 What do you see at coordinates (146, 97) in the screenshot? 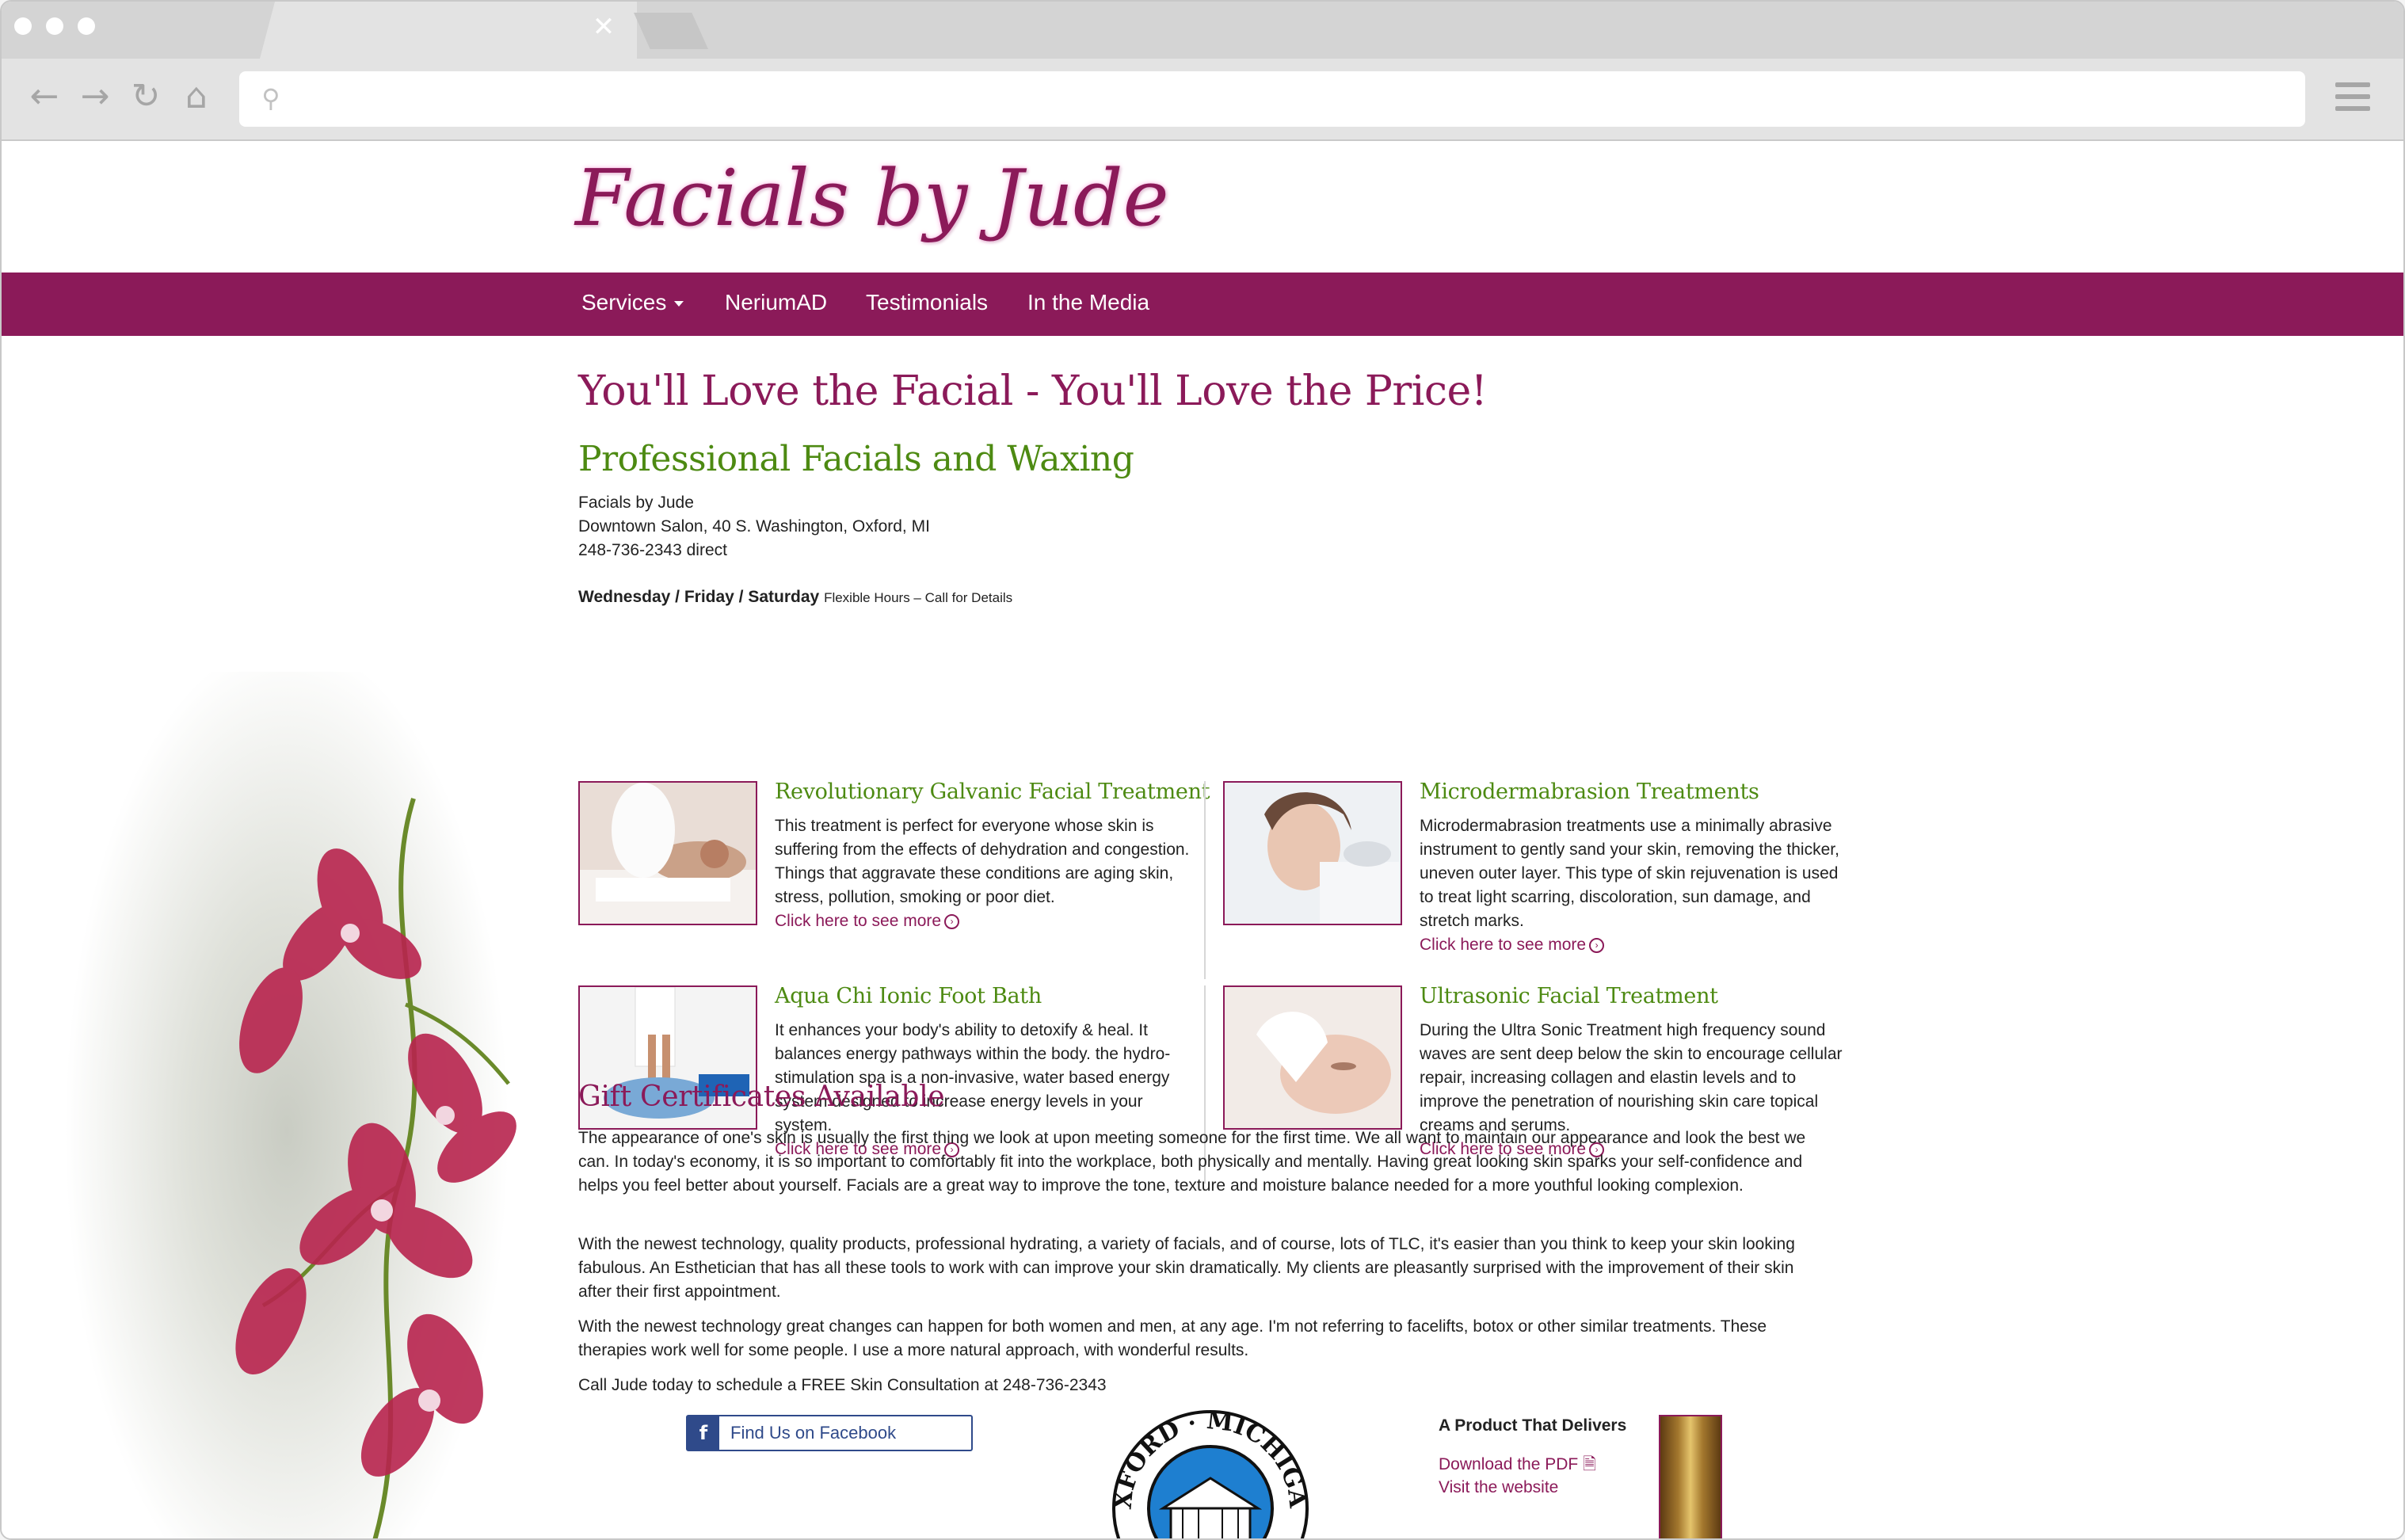
I see `reload-icon: ↻` at bounding box center [146, 97].